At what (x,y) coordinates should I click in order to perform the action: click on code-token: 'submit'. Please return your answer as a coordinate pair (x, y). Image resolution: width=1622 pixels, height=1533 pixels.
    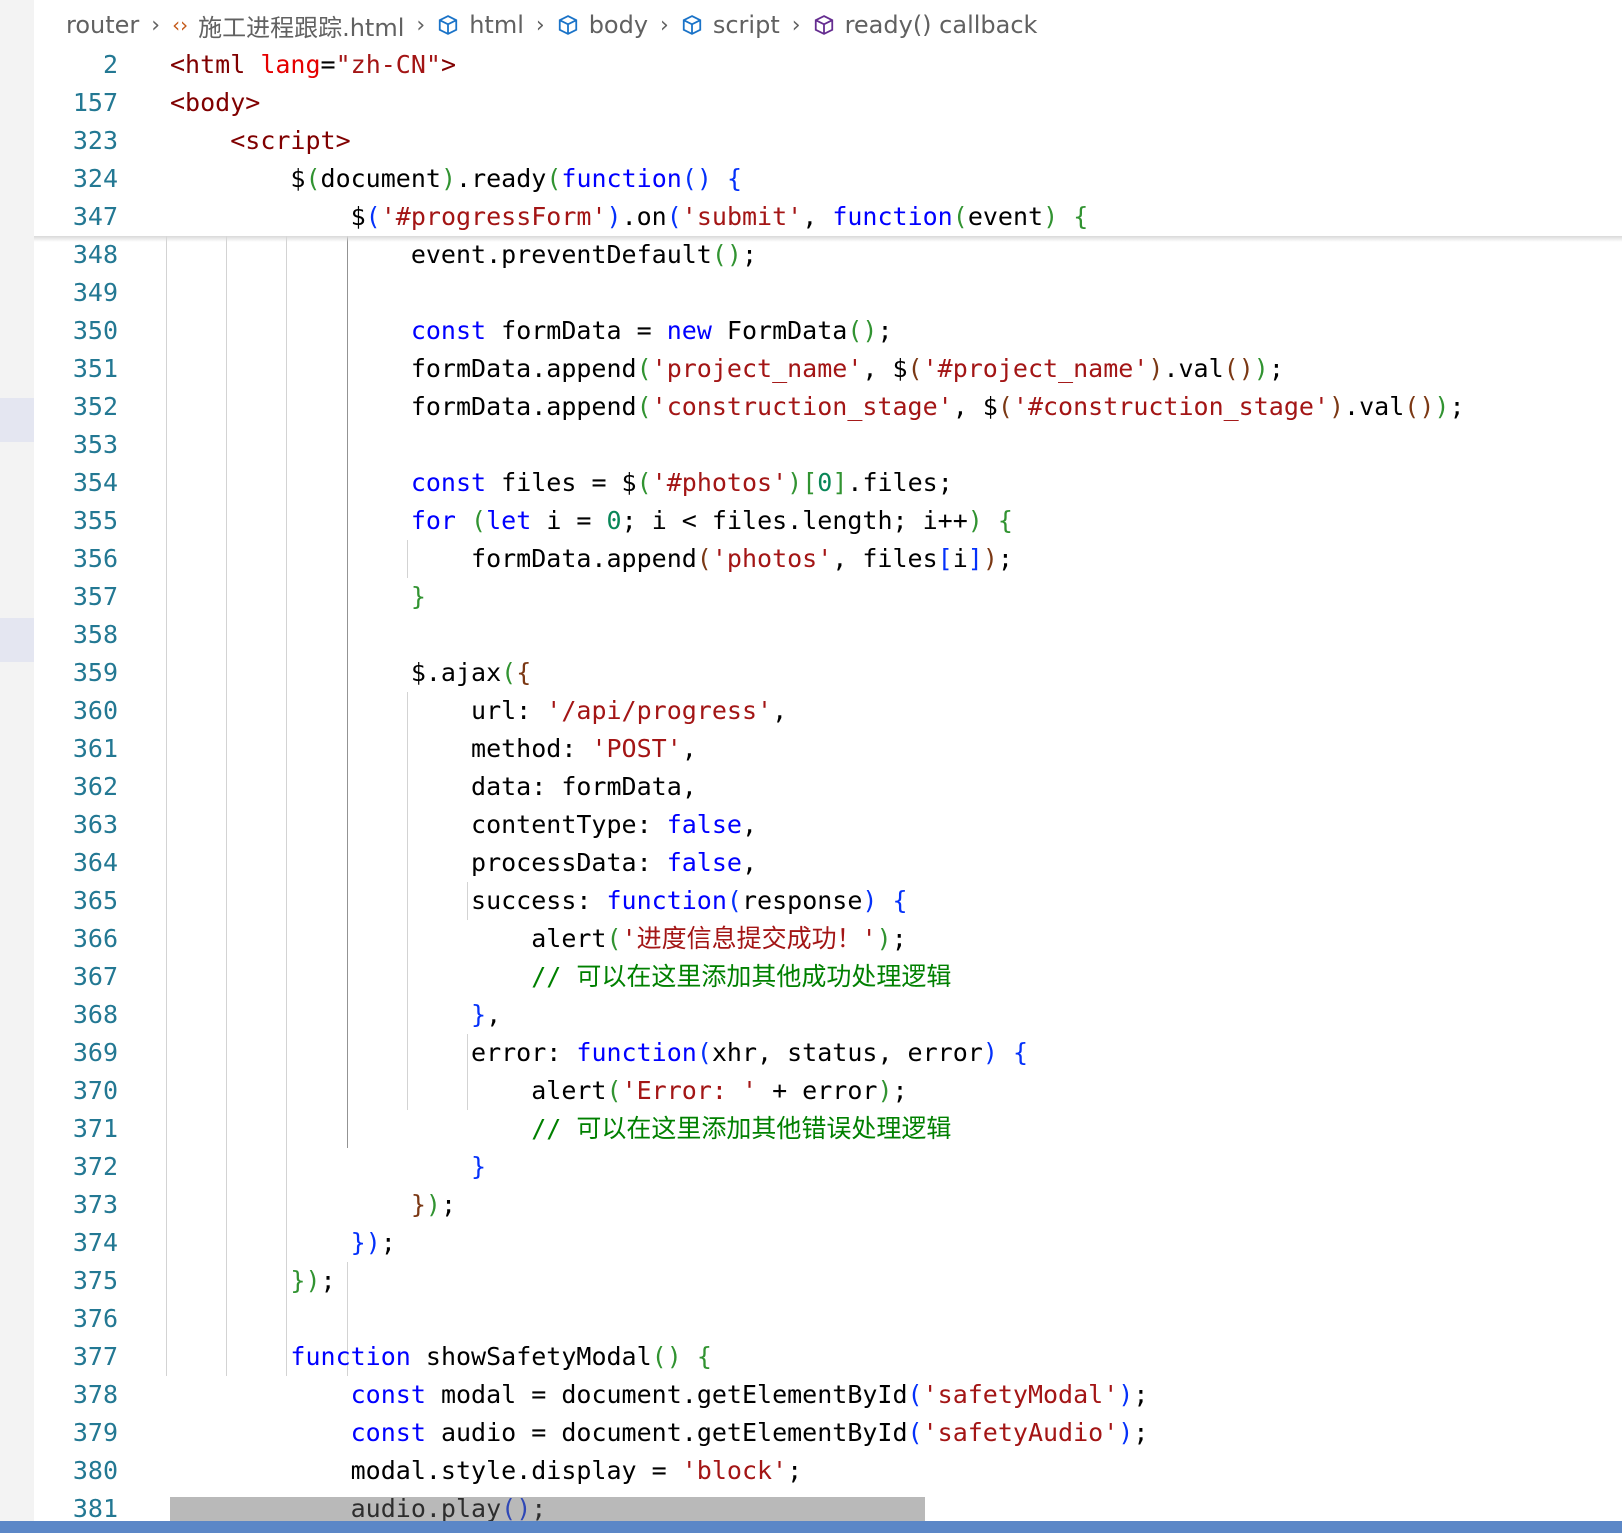
    Looking at the image, I should click on (742, 216).